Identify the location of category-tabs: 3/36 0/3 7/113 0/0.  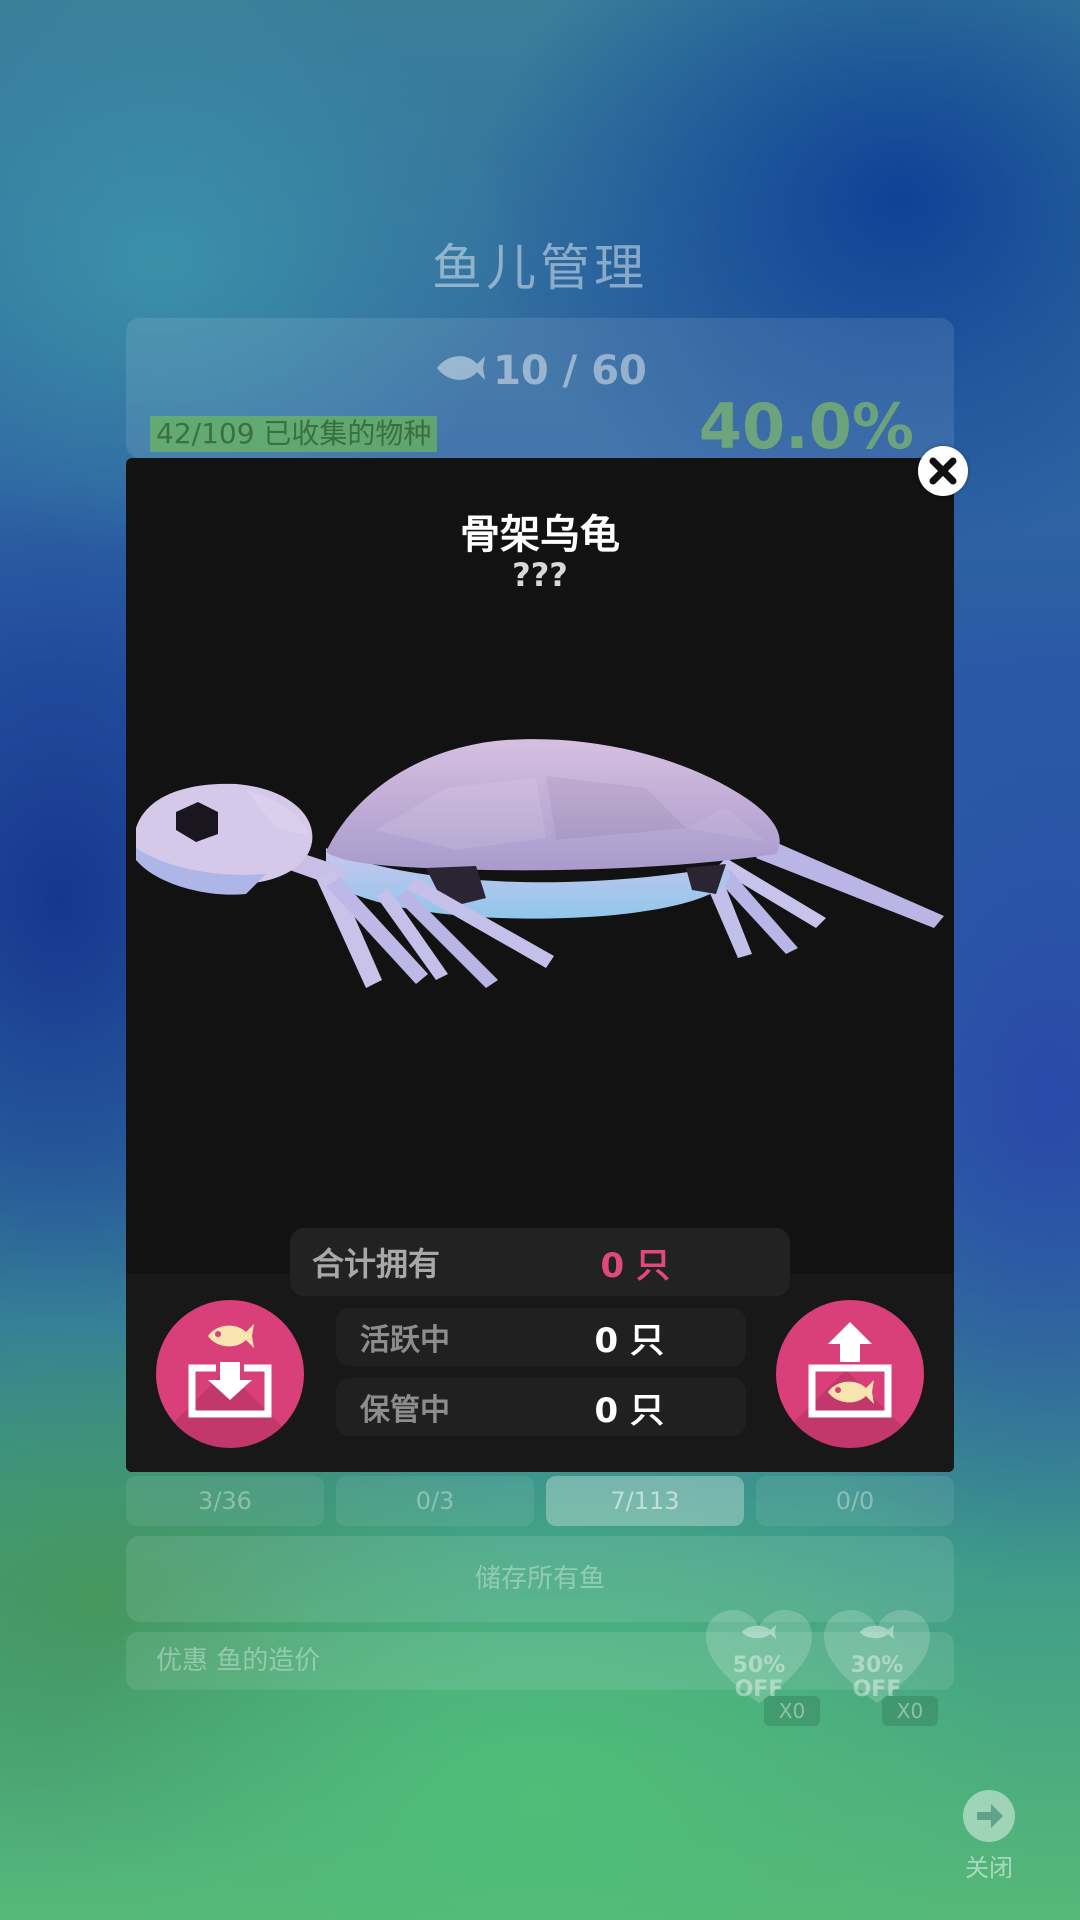
(540, 1501).